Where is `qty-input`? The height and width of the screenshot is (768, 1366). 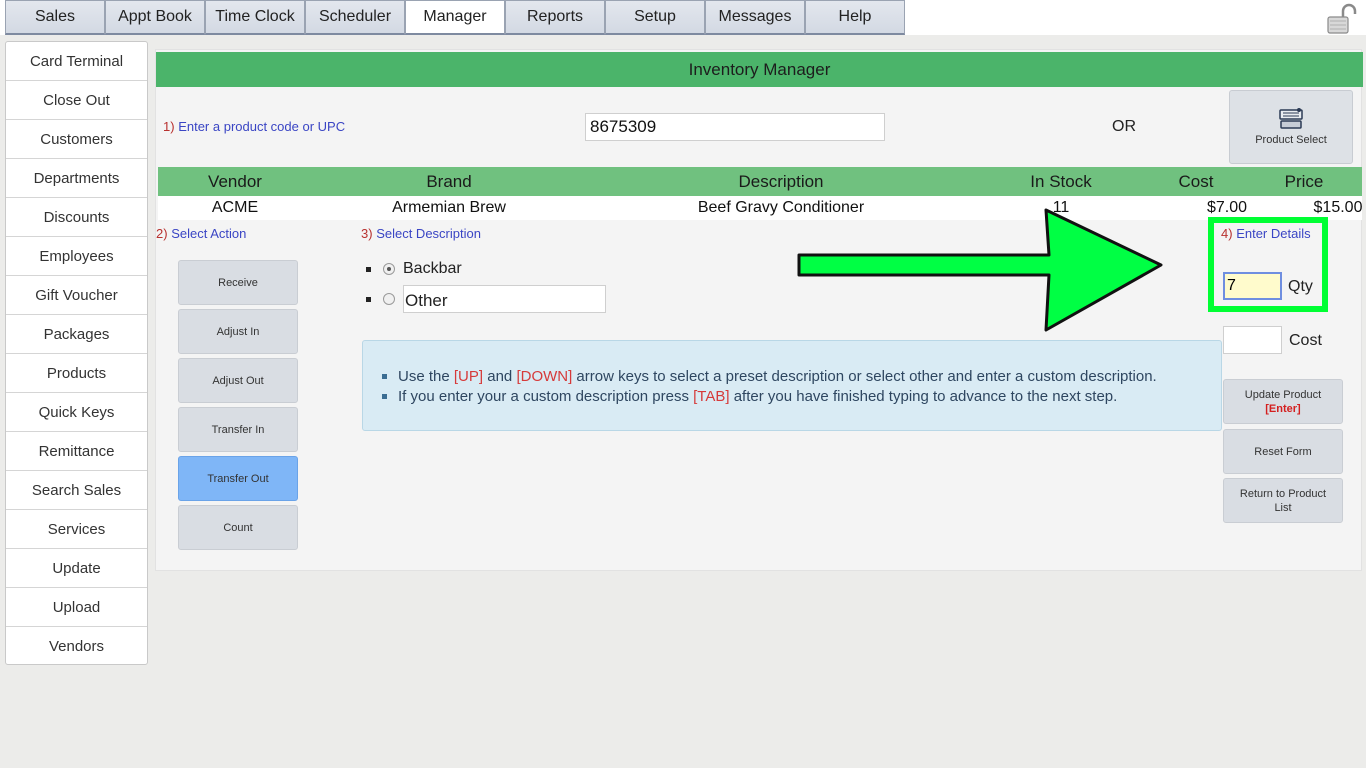
qty-input is located at coordinates (1252, 286).